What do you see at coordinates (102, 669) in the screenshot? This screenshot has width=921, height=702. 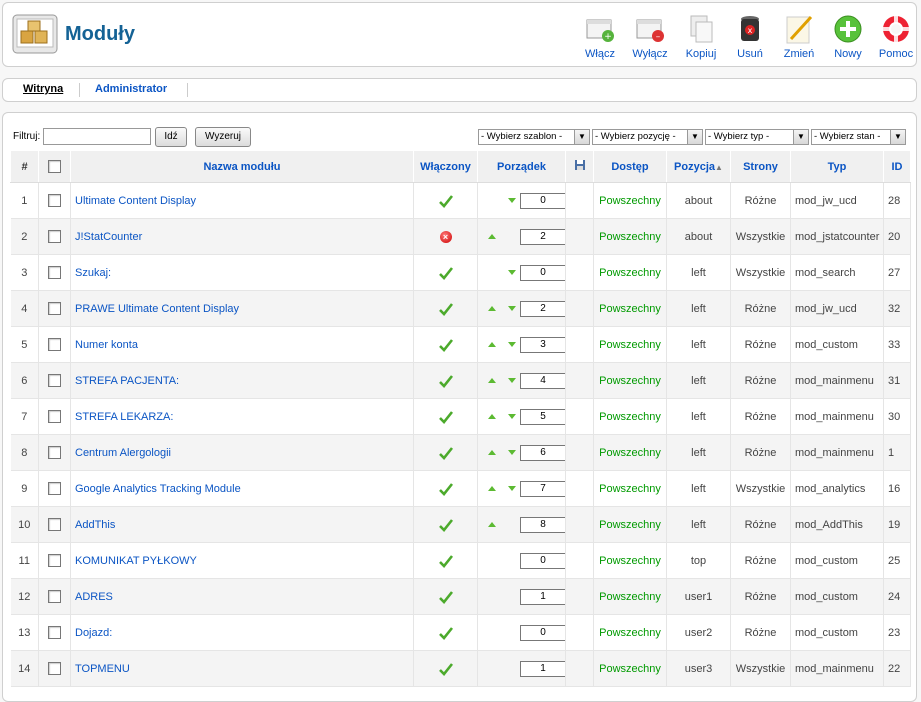 I see `module-name-link: TOPMENU` at bounding box center [102, 669].